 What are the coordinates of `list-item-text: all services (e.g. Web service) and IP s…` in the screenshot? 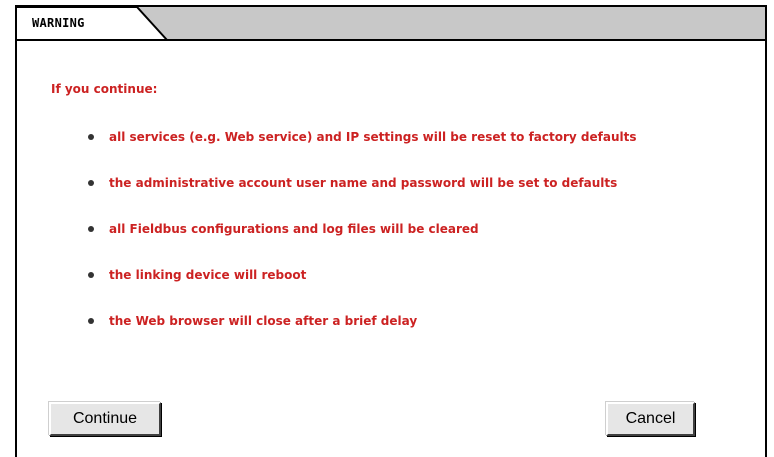 It's located at (373, 137).